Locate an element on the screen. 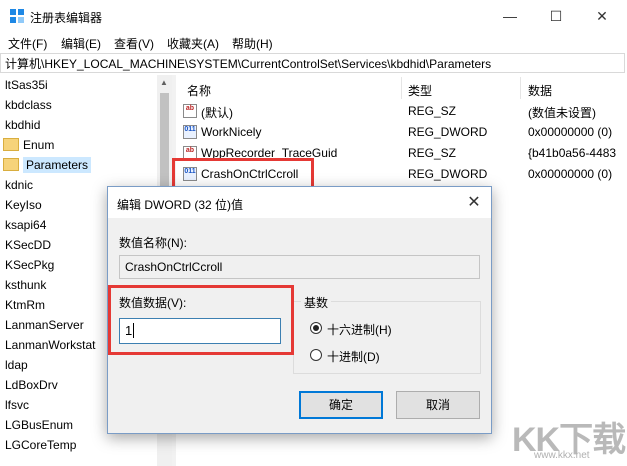 The width and height of the screenshot is (627, 466). column-header-name: 名称 is located at coordinates (199, 90).